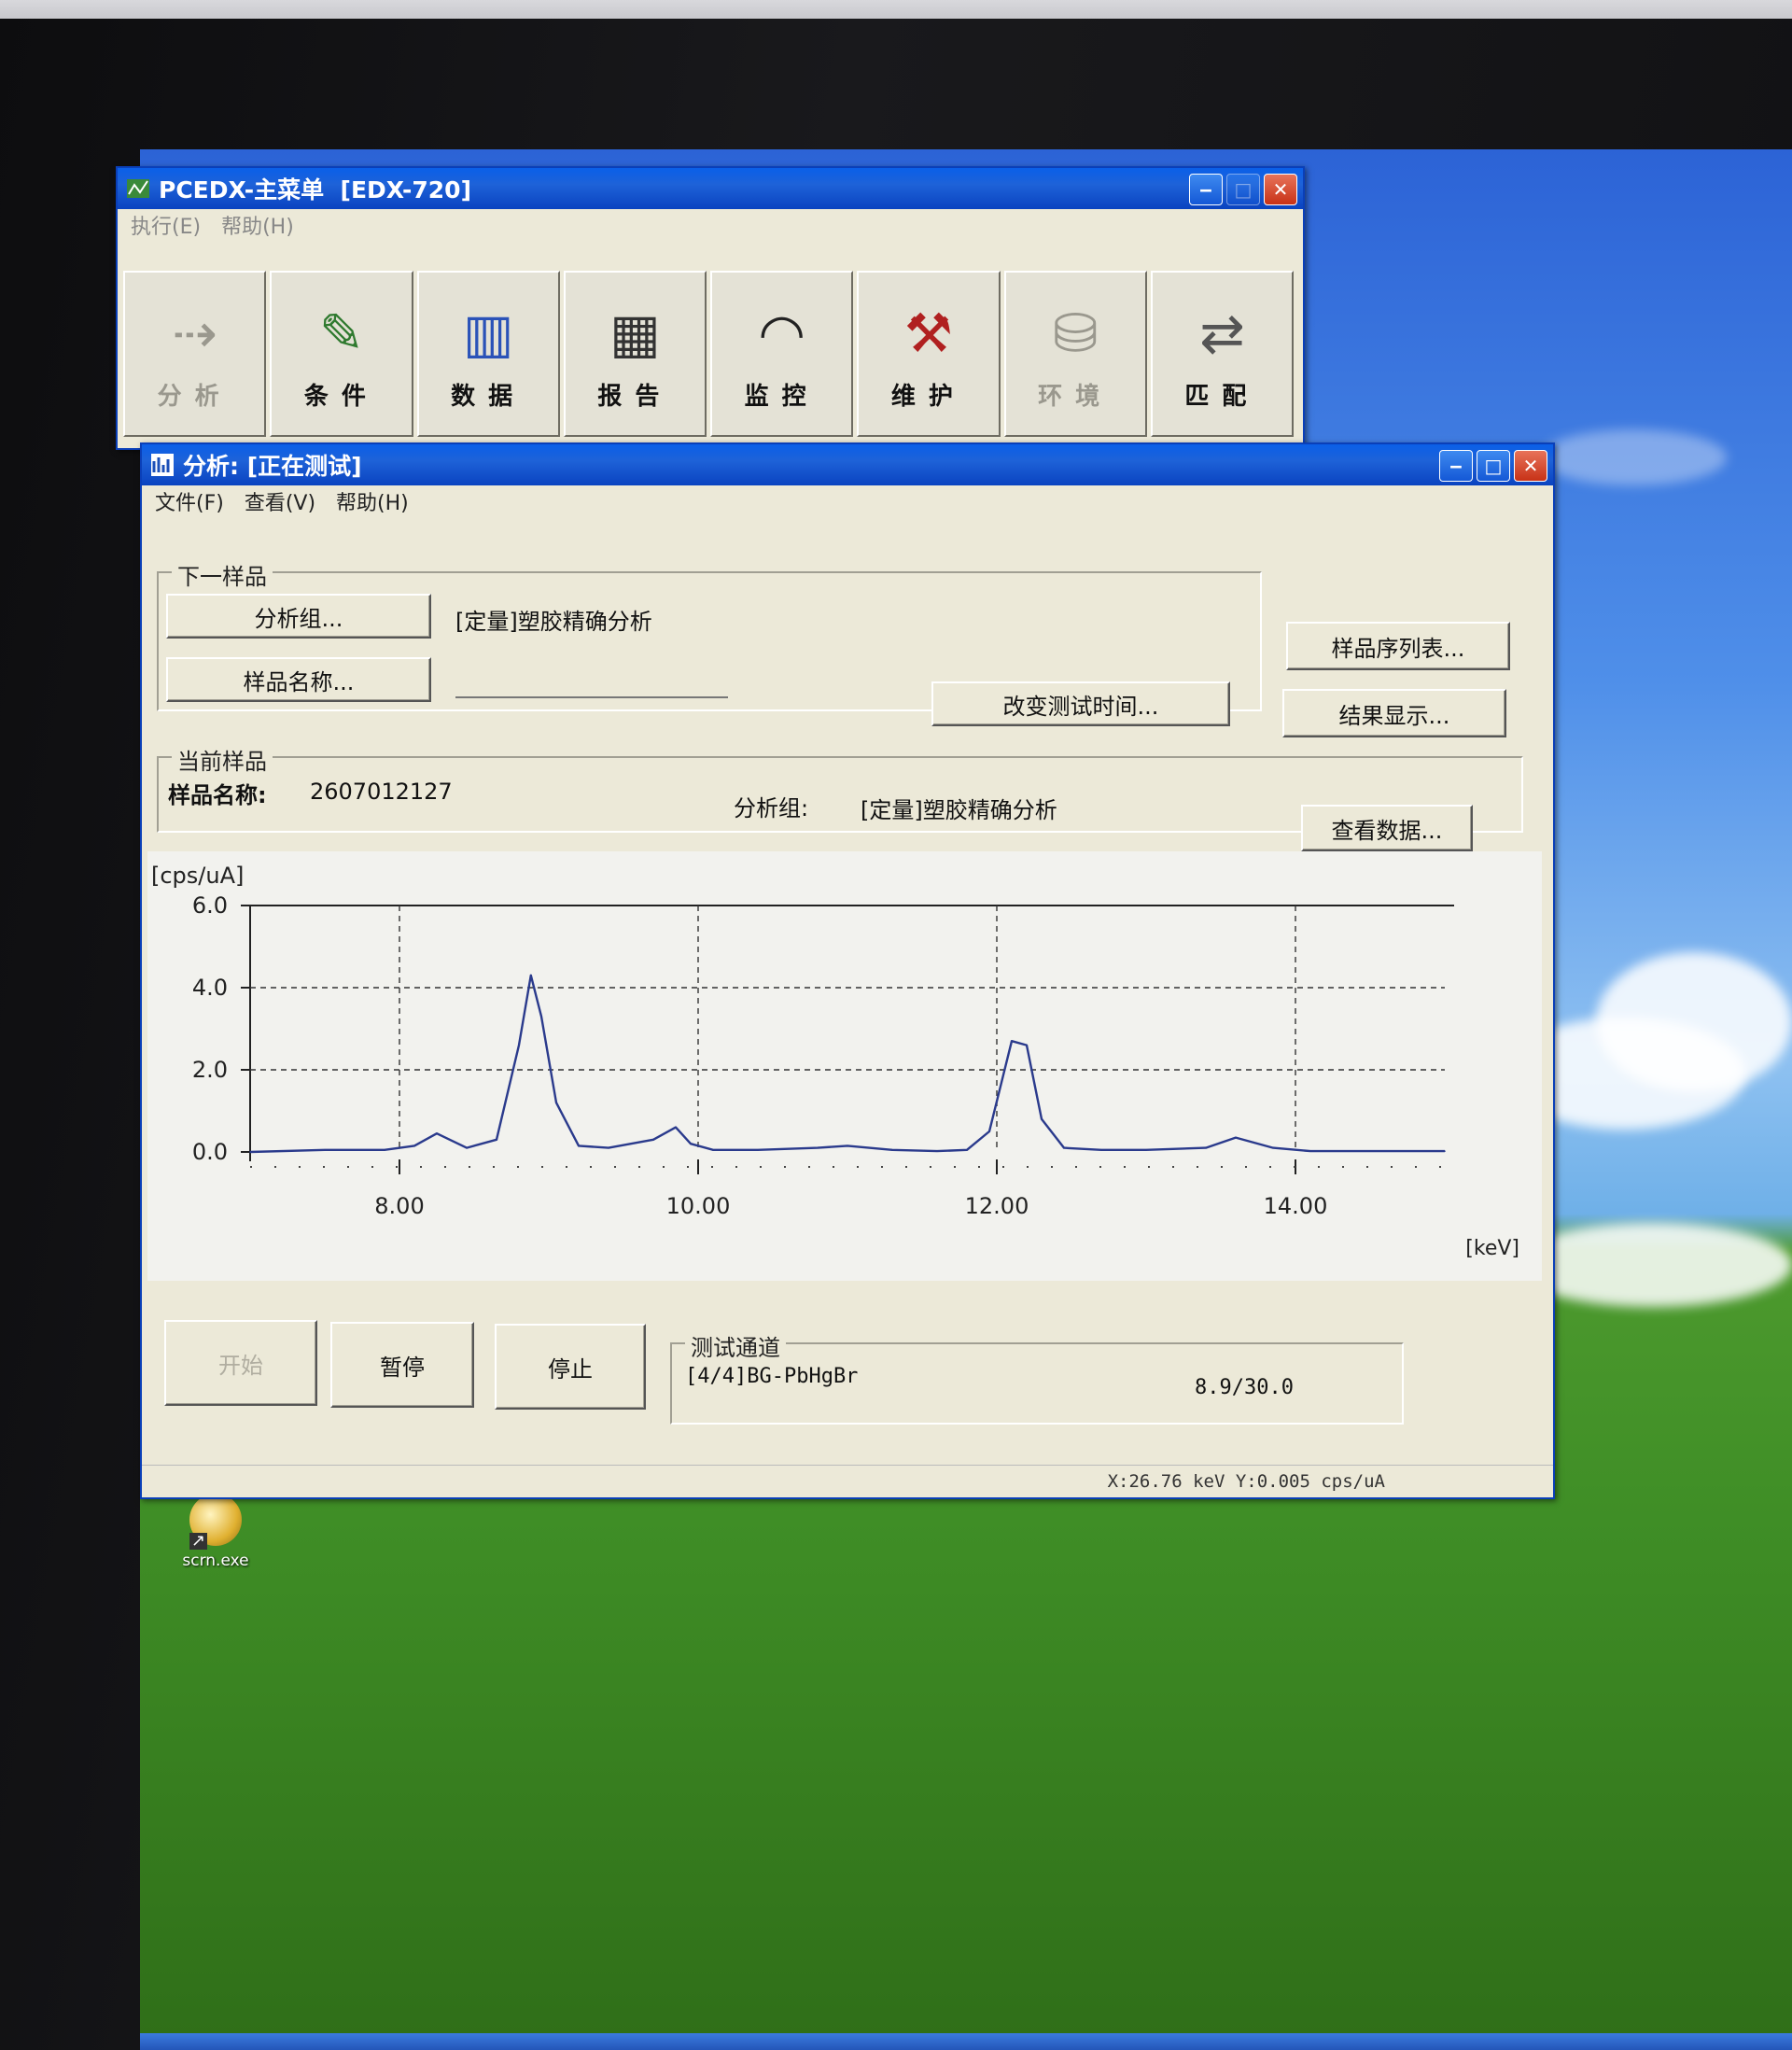 This screenshot has width=1792, height=2050. I want to click on spectrum-arrow-icon: ⇢, so click(194, 333).